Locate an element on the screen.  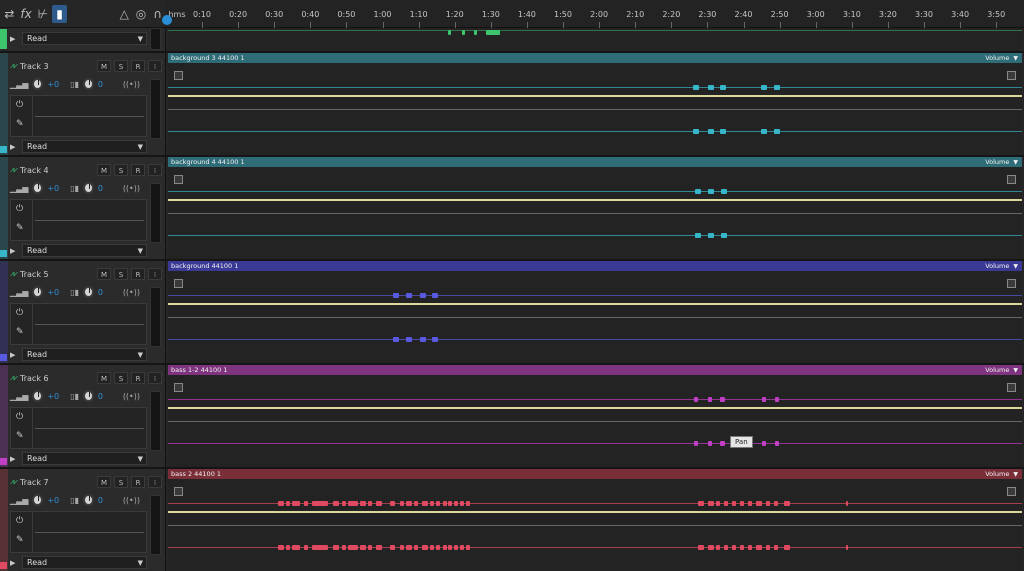
track-name: Track 3 is located at coordinates (57, 66).